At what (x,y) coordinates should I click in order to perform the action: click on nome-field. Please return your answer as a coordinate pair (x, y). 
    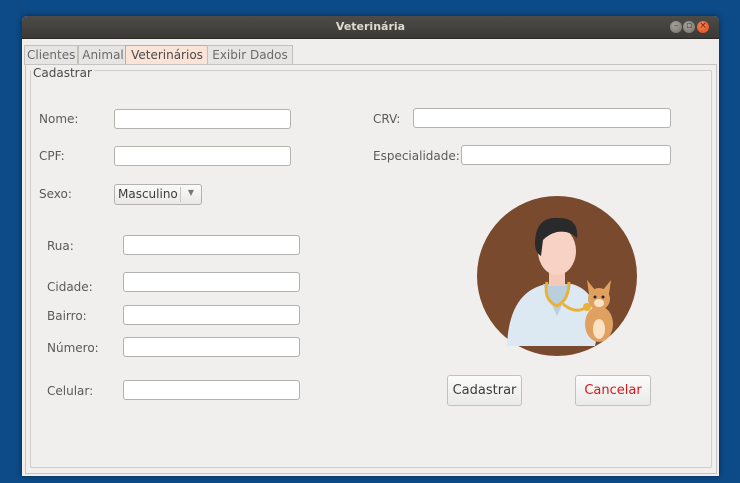
    Looking at the image, I should click on (202, 119).